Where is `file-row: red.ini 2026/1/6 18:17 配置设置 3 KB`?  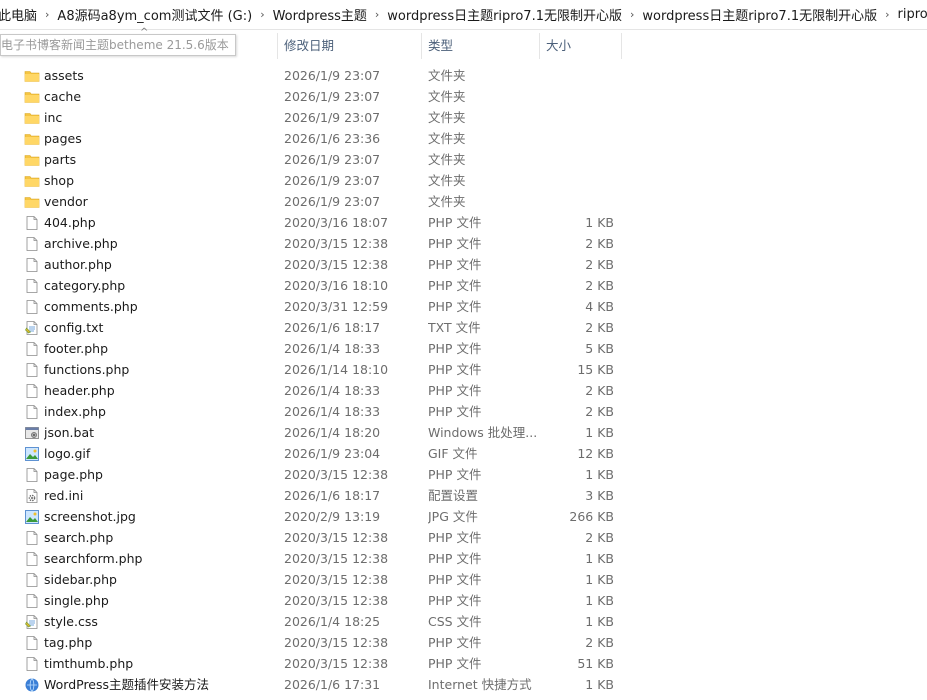 file-row: red.ini 2026/1/6 18:17 配置设置 3 KB is located at coordinates (463, 495).